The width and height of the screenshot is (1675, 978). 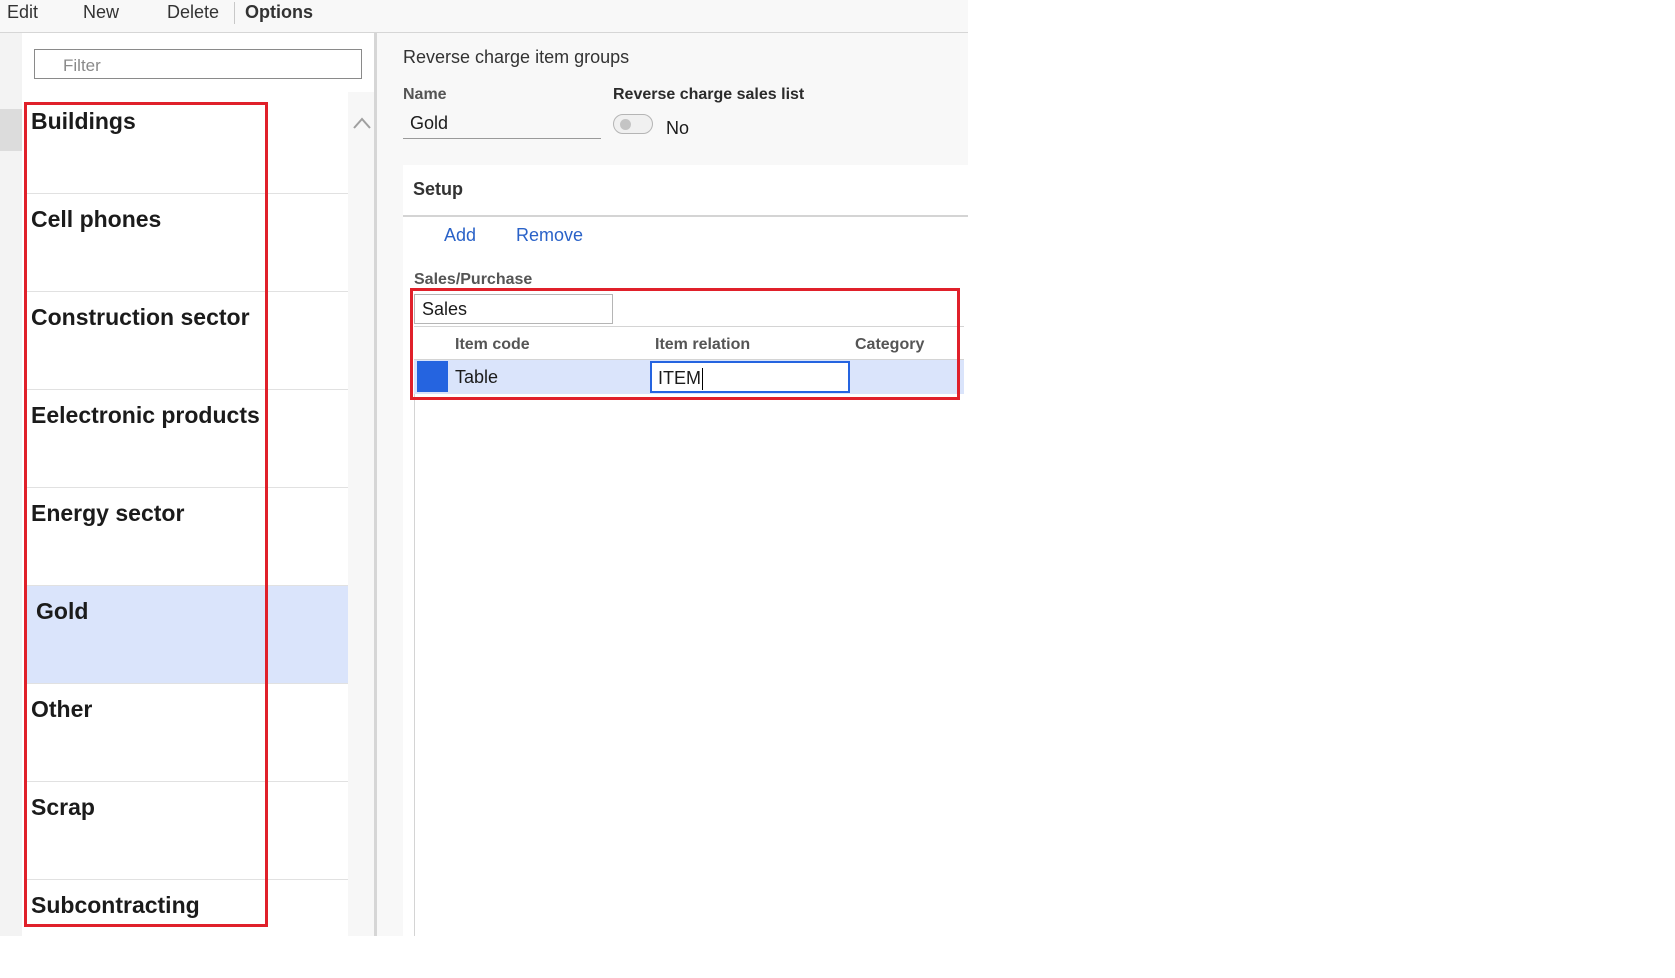 What do you see at coordinates (492, 345) in the screenshot?
I see `column-item-code: Item code` at bounding box center [492, 345].